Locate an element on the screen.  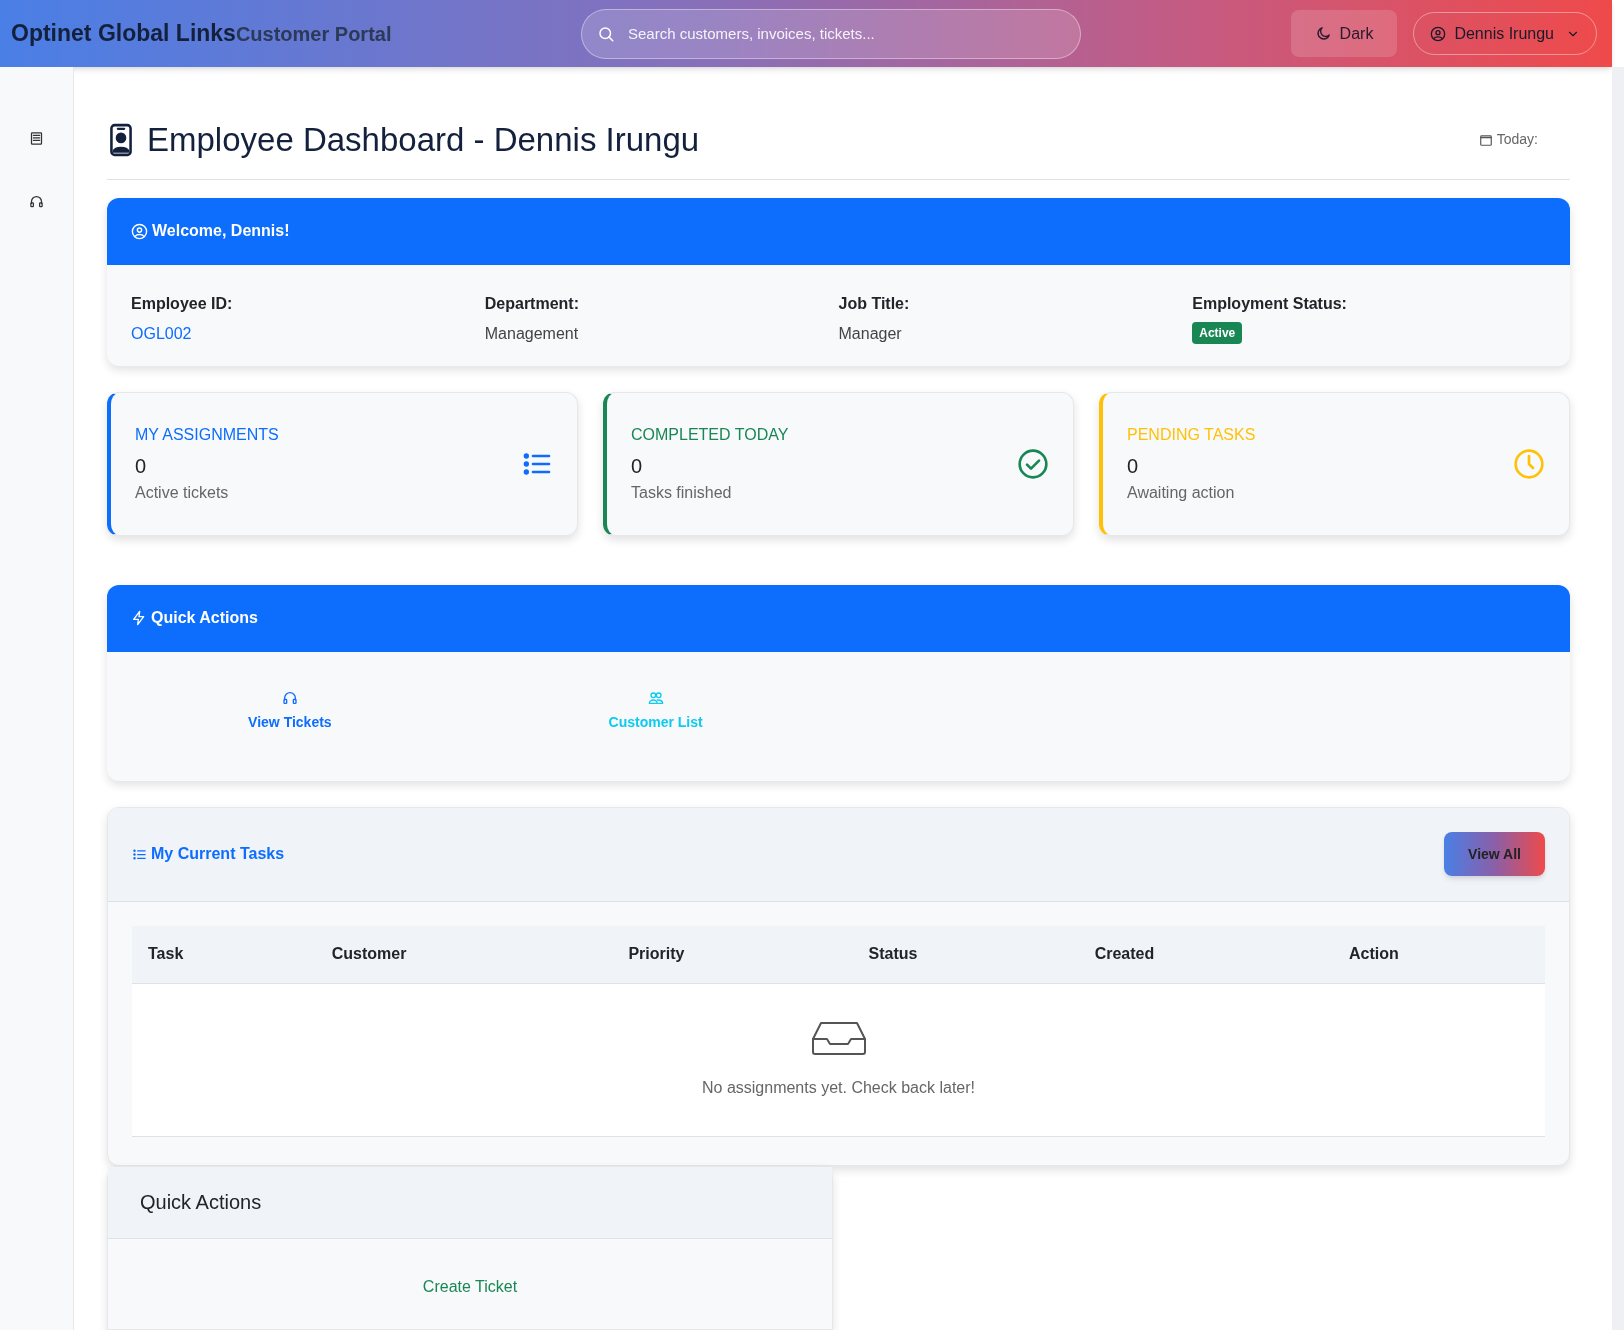
page-title: Employee Dashboard - Dennis Irungu is located at coordinates (423, 140).